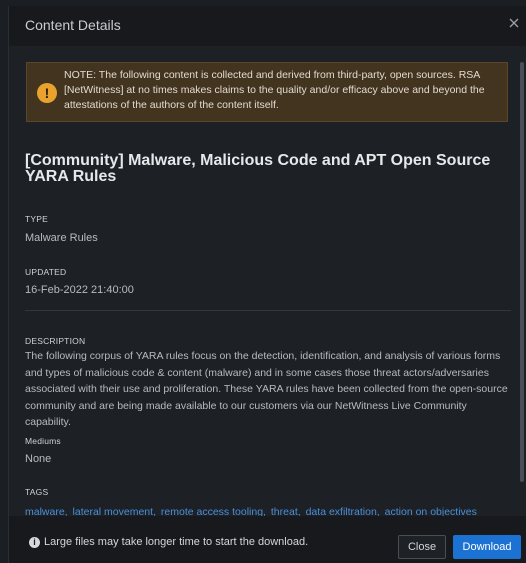 This screenshot has height=563, width=526. I want to click on updated-label: UPDATED, so click(46, 272).